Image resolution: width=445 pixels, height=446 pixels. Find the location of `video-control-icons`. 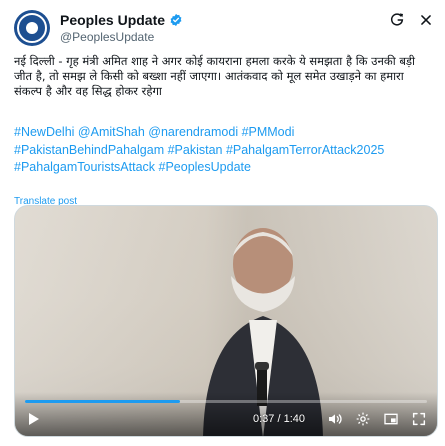

video-control-icons is located at coordinates (377, 419).